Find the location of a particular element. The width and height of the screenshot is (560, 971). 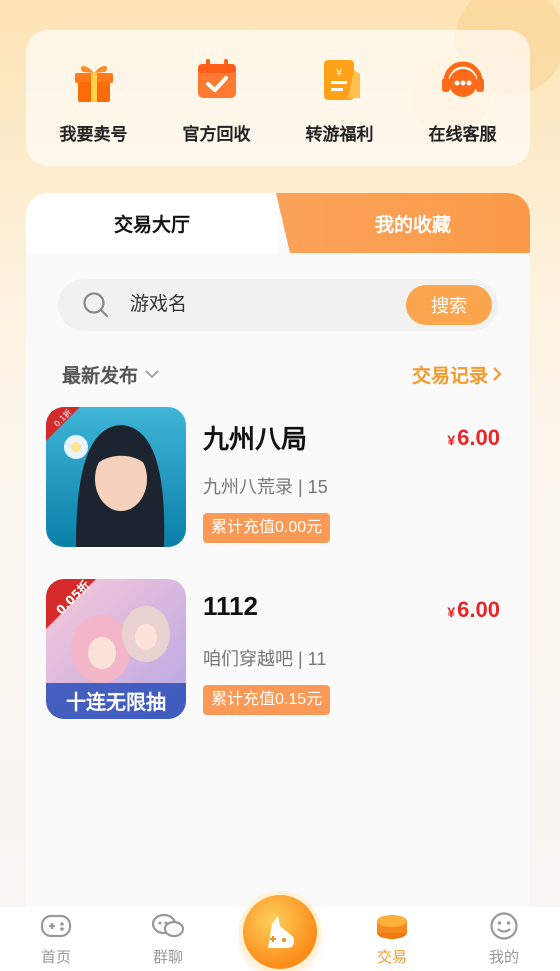

transfer-welfare-button: ¥ 转游福利 is located at coordinates (340, 98).